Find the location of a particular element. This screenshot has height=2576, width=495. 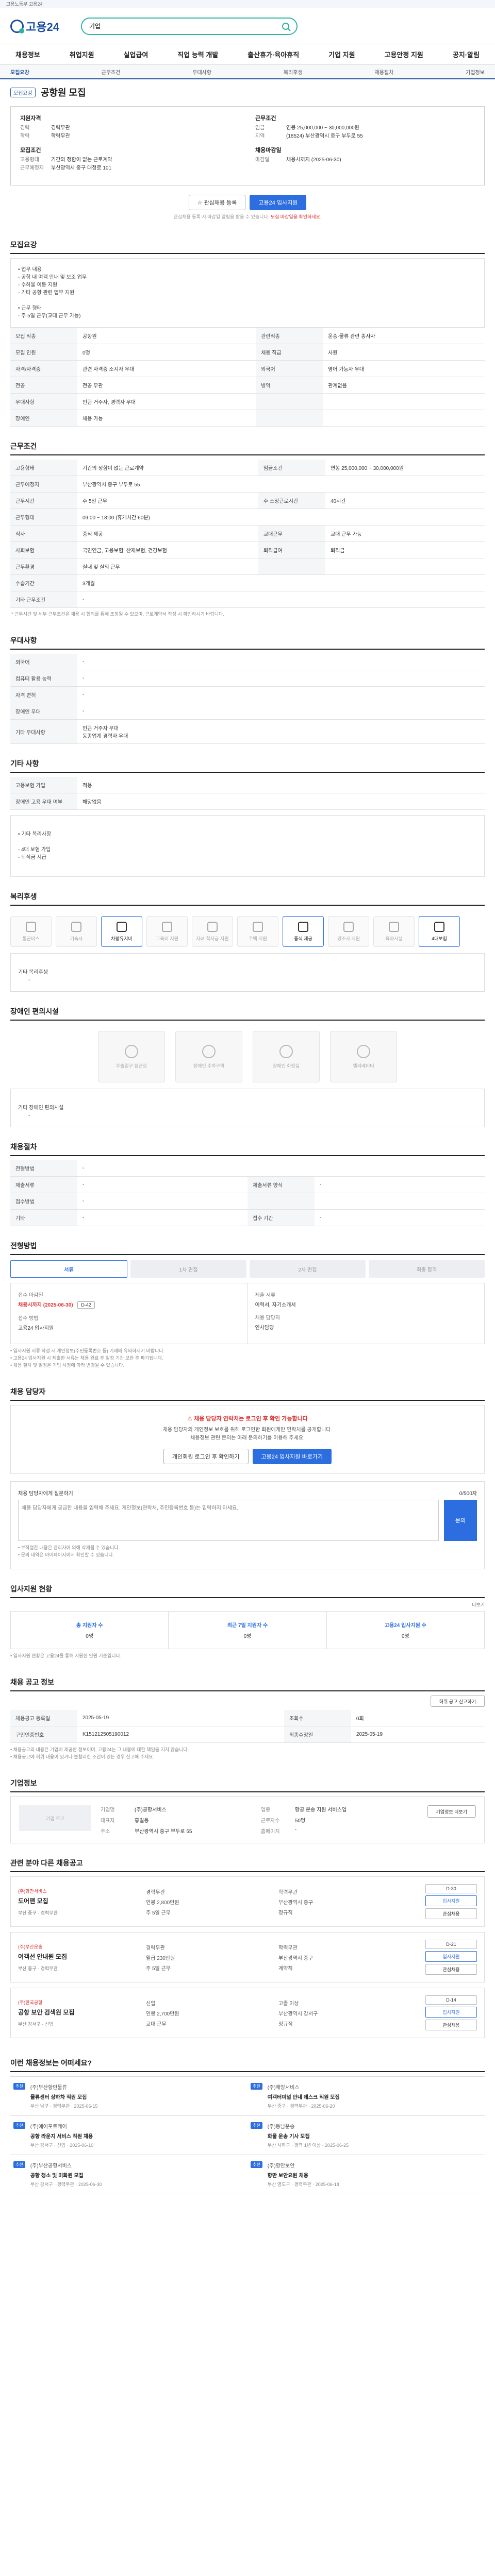

summary-left-row: 경력 경력무관 is located at coordinates (130, 128).